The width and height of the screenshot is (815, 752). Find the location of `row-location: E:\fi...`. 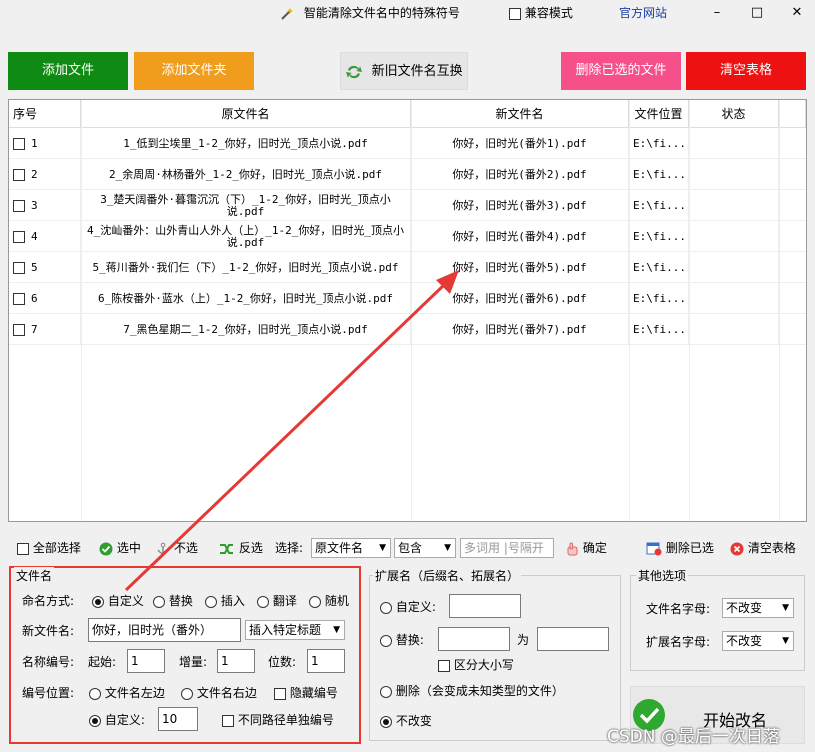

row-location: E:\fi... is located at coordinates (659, 205).